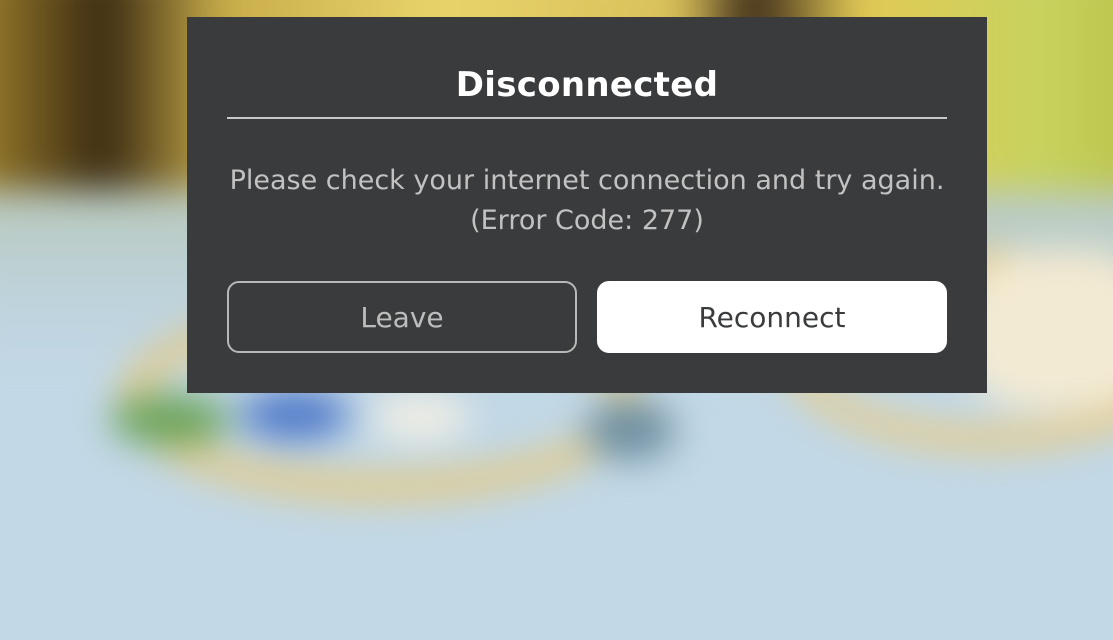  Describe the element at coordinates (587, 220) in the screenshot. I see `error-code-line: (Error Code: 277)` at that location.